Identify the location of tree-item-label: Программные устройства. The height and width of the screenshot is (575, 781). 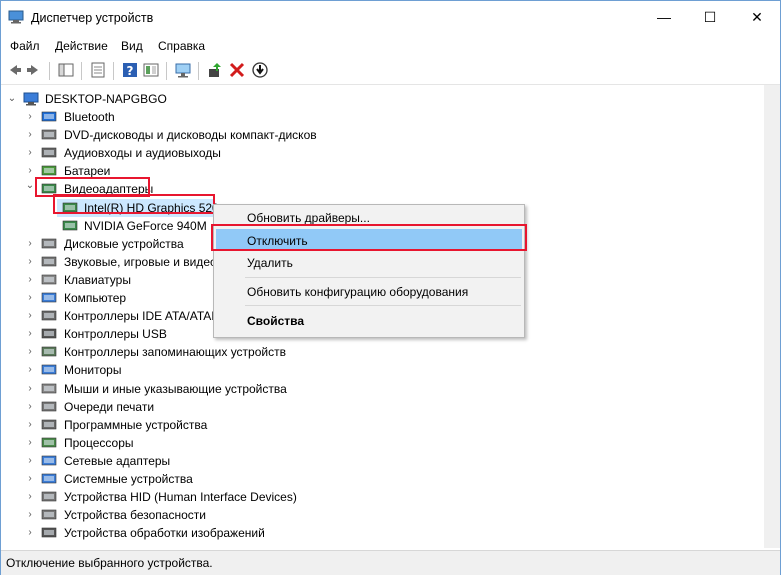
(136, 424).